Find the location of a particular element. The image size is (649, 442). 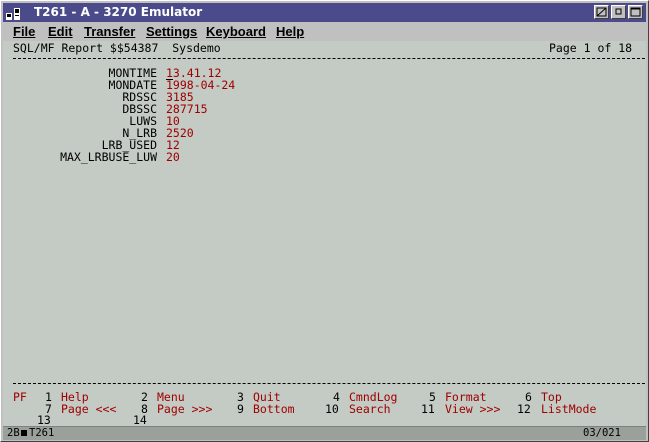

status-bar: 2B T261 03/021 is located at coordinates (324, 433).